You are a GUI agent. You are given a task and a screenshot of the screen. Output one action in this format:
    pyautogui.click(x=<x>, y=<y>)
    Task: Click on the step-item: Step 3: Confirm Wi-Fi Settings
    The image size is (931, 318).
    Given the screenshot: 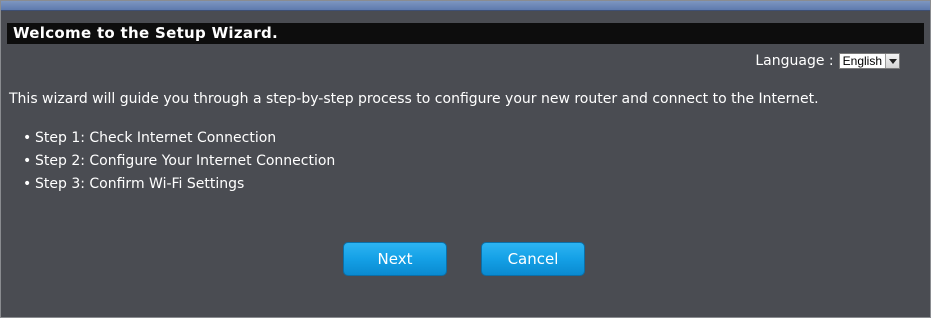 What is the action you would take?
    pyautogui.click(x=179, y=184)
    